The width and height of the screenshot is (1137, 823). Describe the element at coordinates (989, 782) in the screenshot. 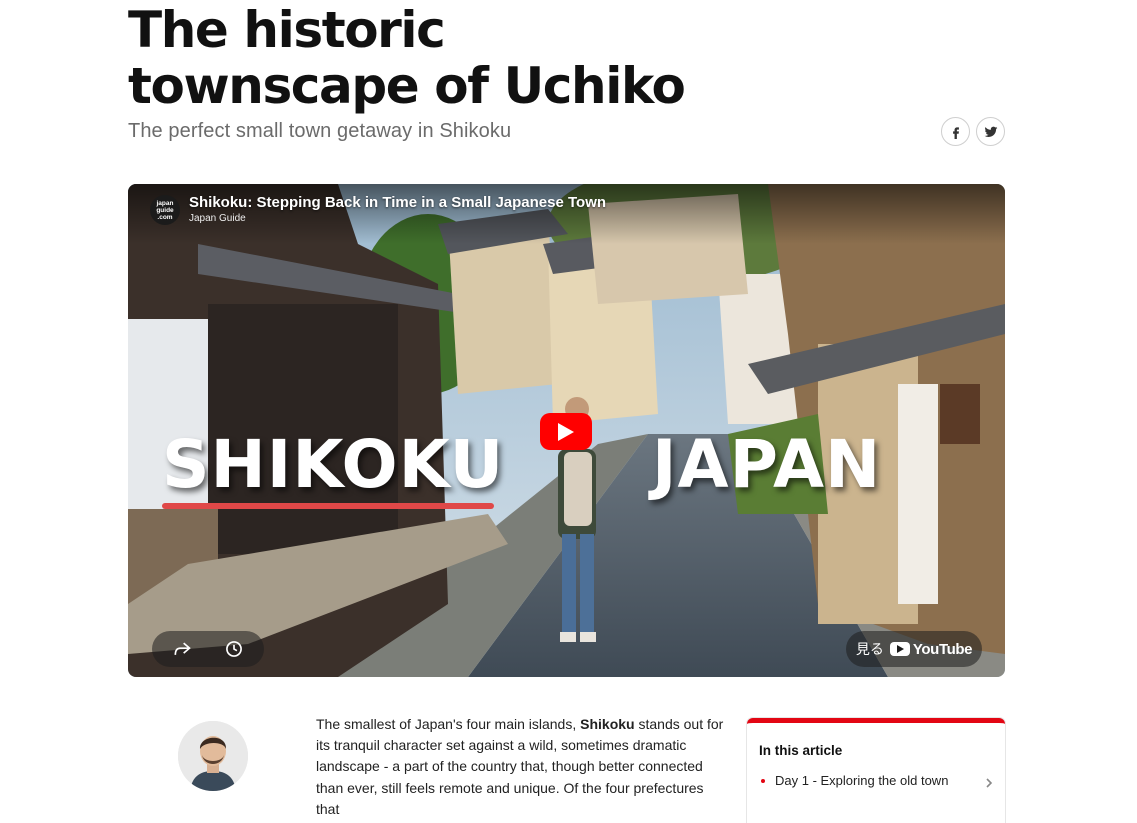

I see `chevron-right-icon` at that location.